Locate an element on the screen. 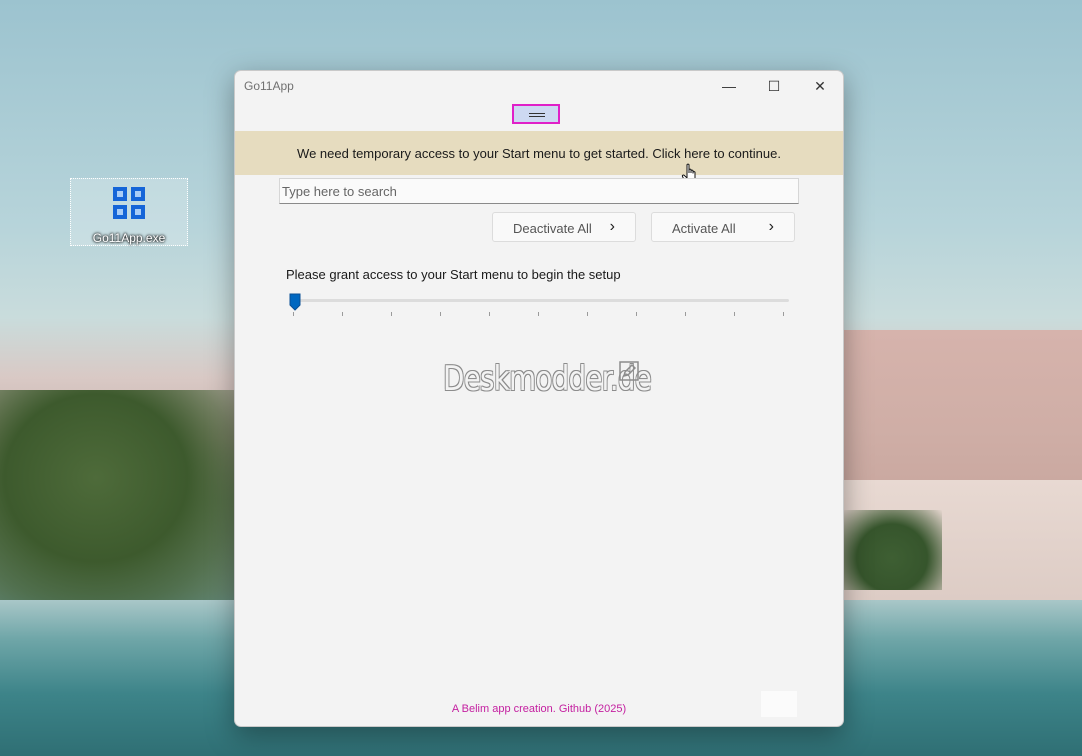 The height and width of the screenshot is (756, 1082). setup-progress-slider is located at coordinates (541, 300).